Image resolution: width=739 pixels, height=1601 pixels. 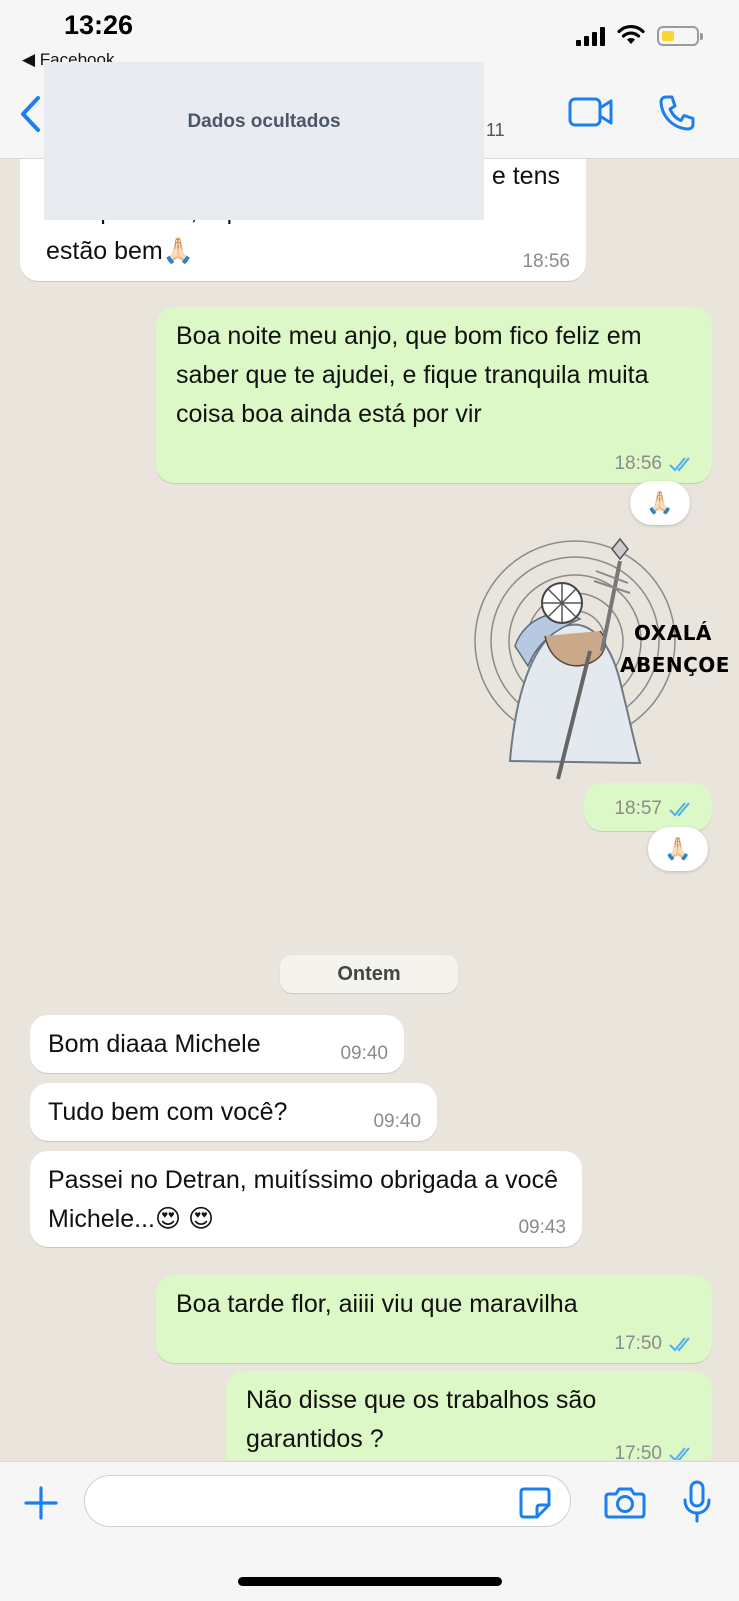 I want to click on message-meta: 18:57, so click(x=655, y=809).